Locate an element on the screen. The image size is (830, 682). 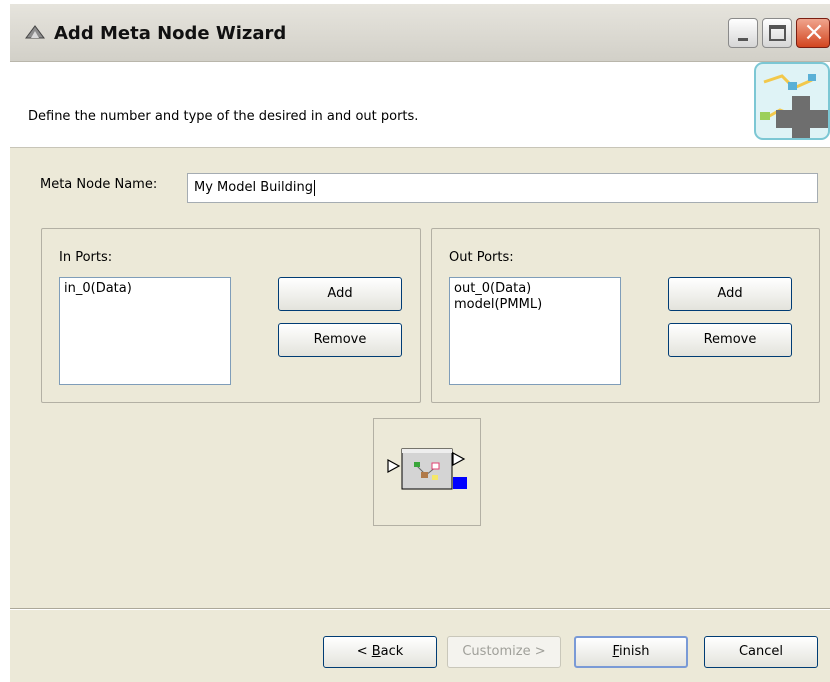
close-icon: × is located at coordinates (814, 32).